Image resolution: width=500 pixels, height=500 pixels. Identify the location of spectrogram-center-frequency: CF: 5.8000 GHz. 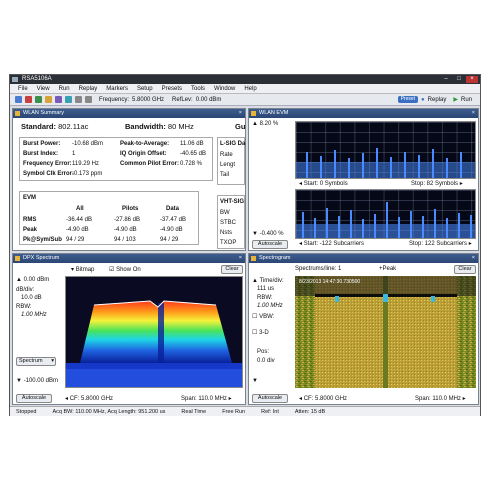
(325, 399).